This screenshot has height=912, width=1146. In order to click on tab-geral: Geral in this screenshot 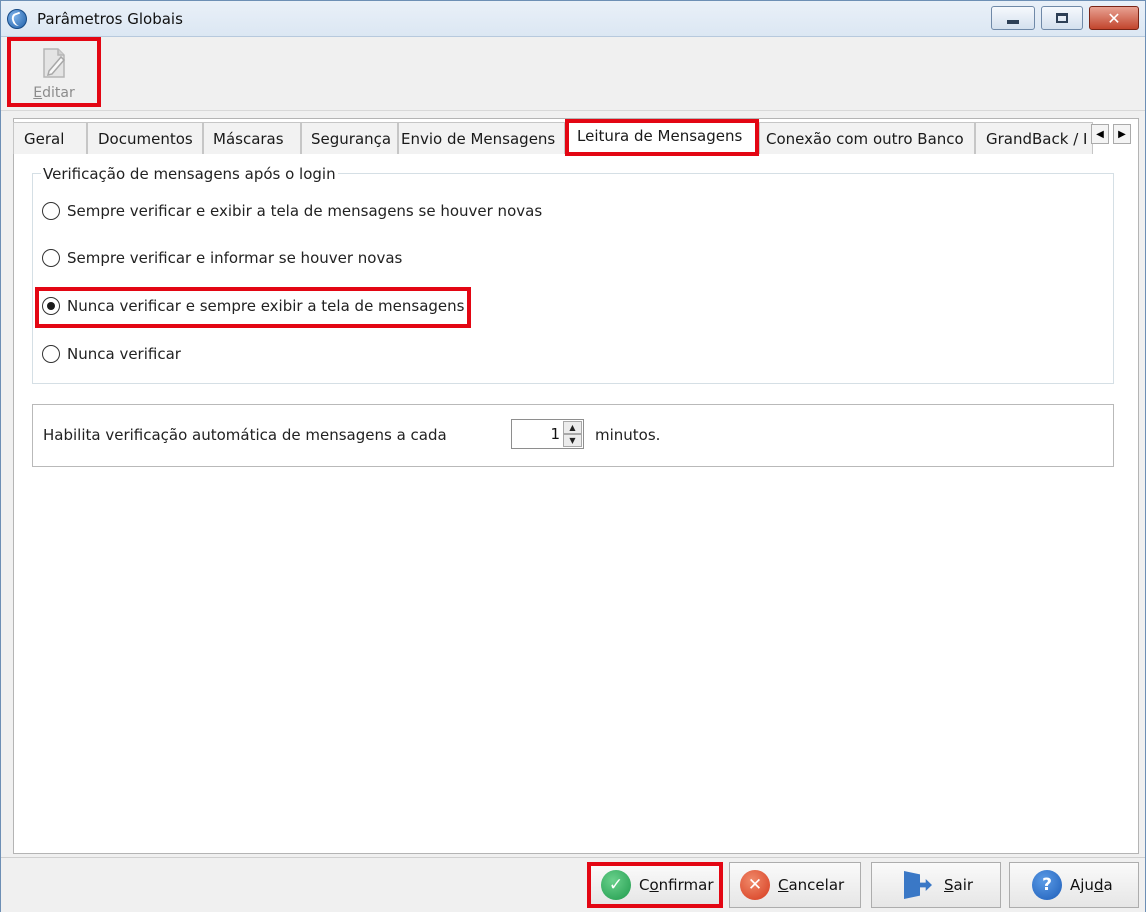, I will do `click(50, 138)`.